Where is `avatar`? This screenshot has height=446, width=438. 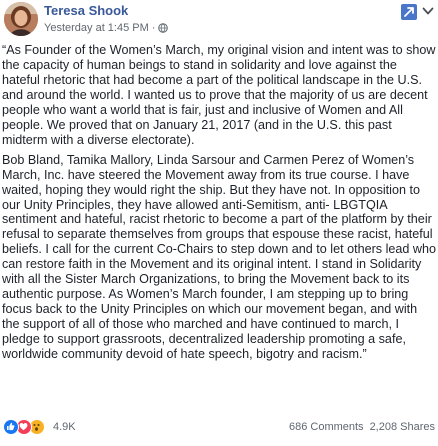
avatar is located at coordinates (21, 19).